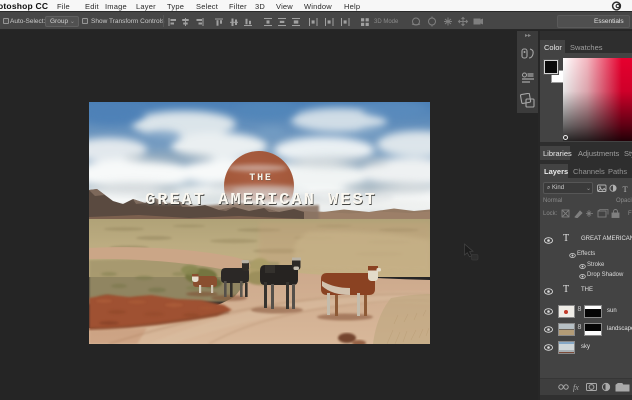 The image size is (632, 400). I want to click on svg-text: T, so click(626, 188).